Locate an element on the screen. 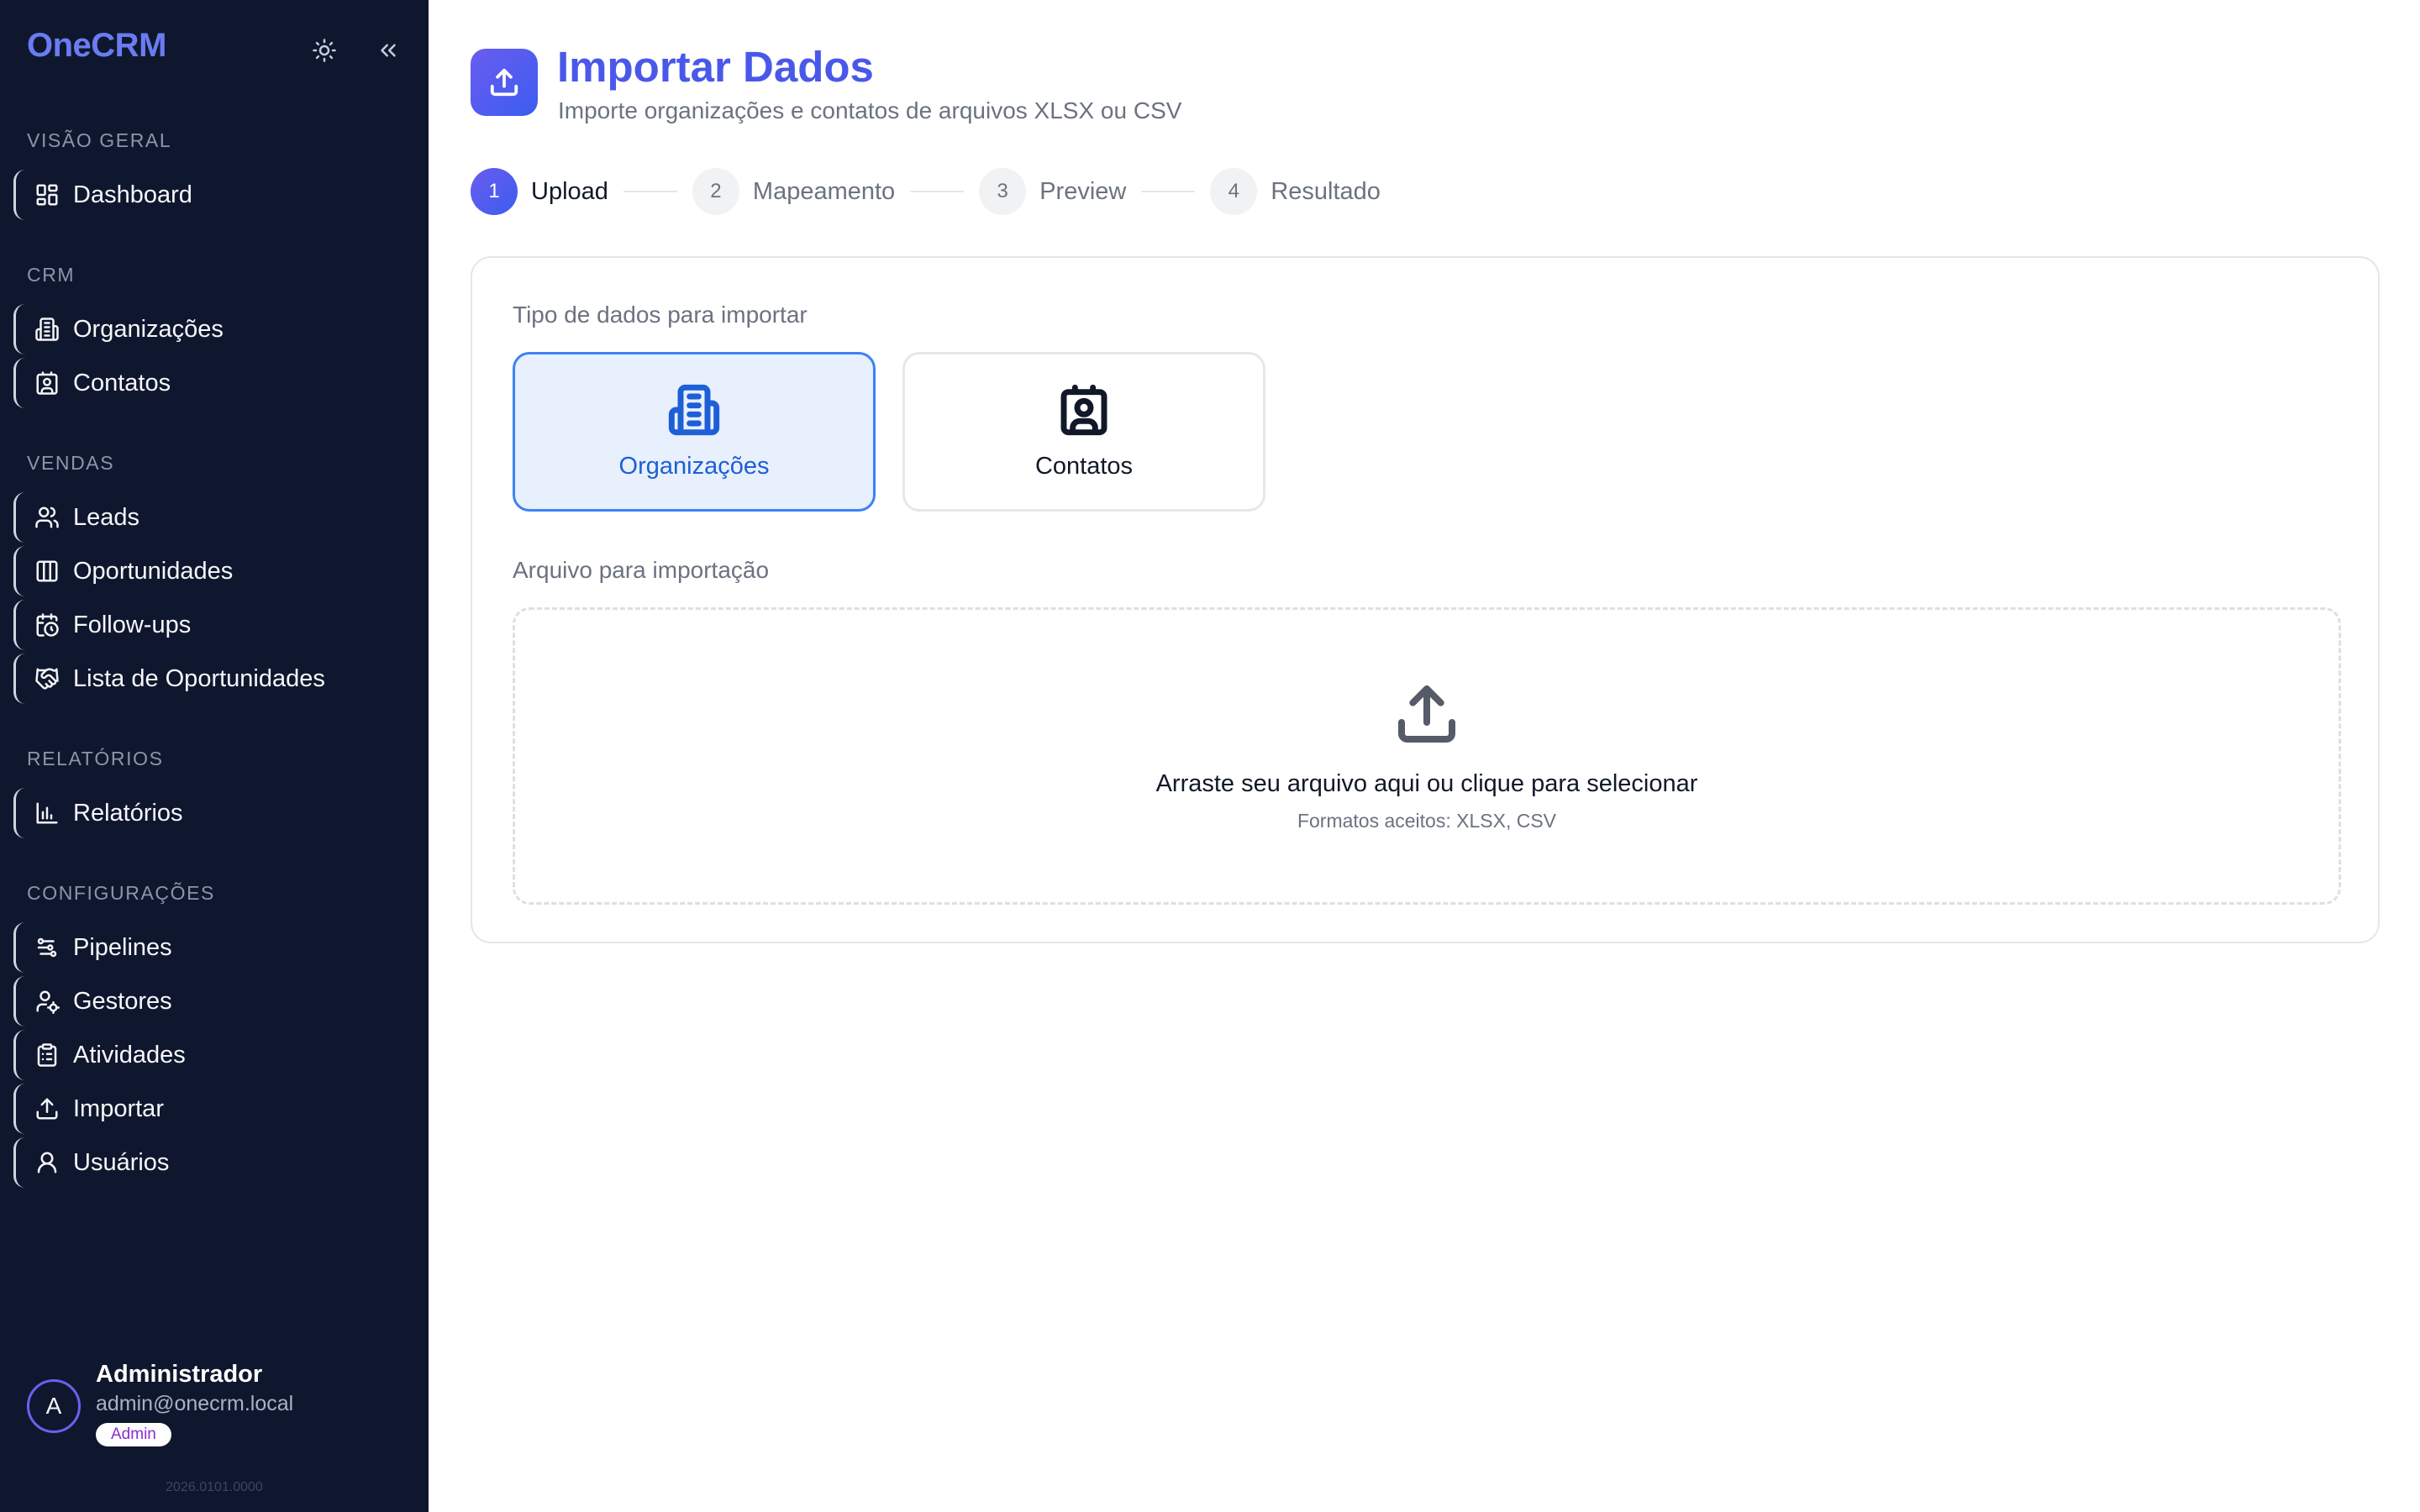  sidebar-item-label: Pipelines is located at coordinates (123, 947).